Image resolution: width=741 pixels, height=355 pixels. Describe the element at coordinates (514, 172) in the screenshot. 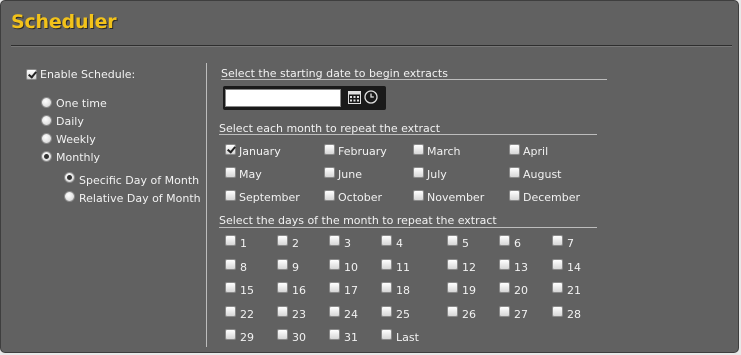

I see `month-checkbox-august` at that location.